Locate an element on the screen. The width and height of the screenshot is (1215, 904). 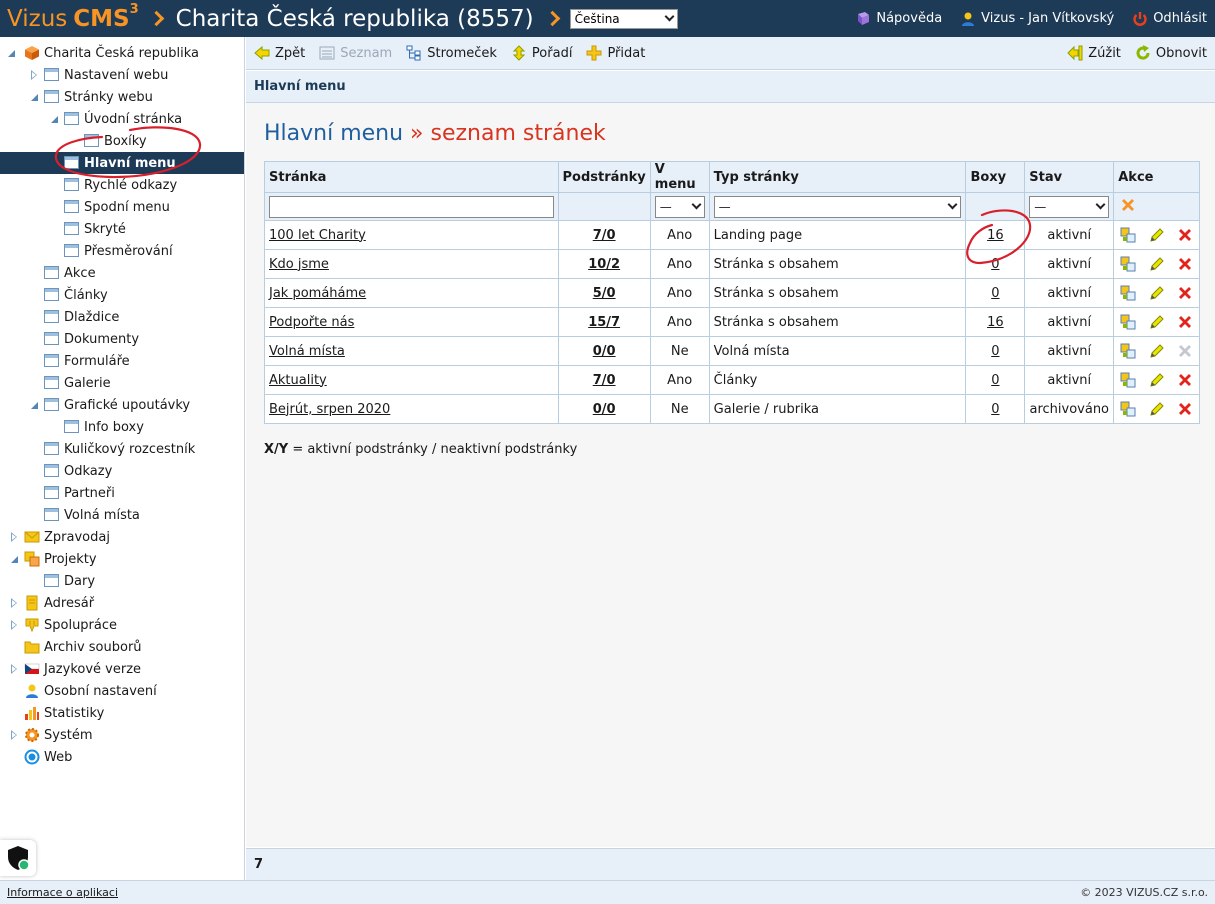
page-link: 100 let Charity is located at coordinates (317, 235).